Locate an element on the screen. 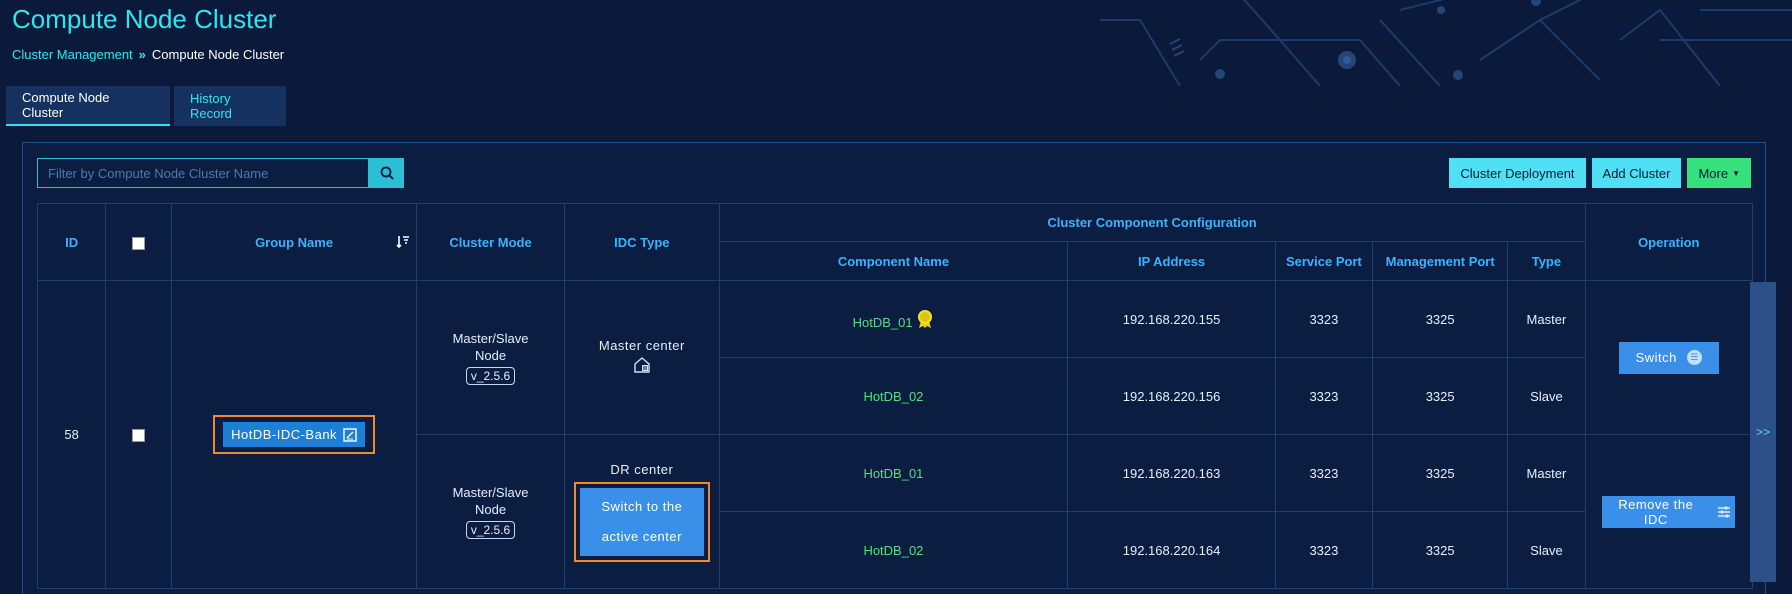  group-name-label: HotDB-IDC-Bank is located at coordinates (284, 434).